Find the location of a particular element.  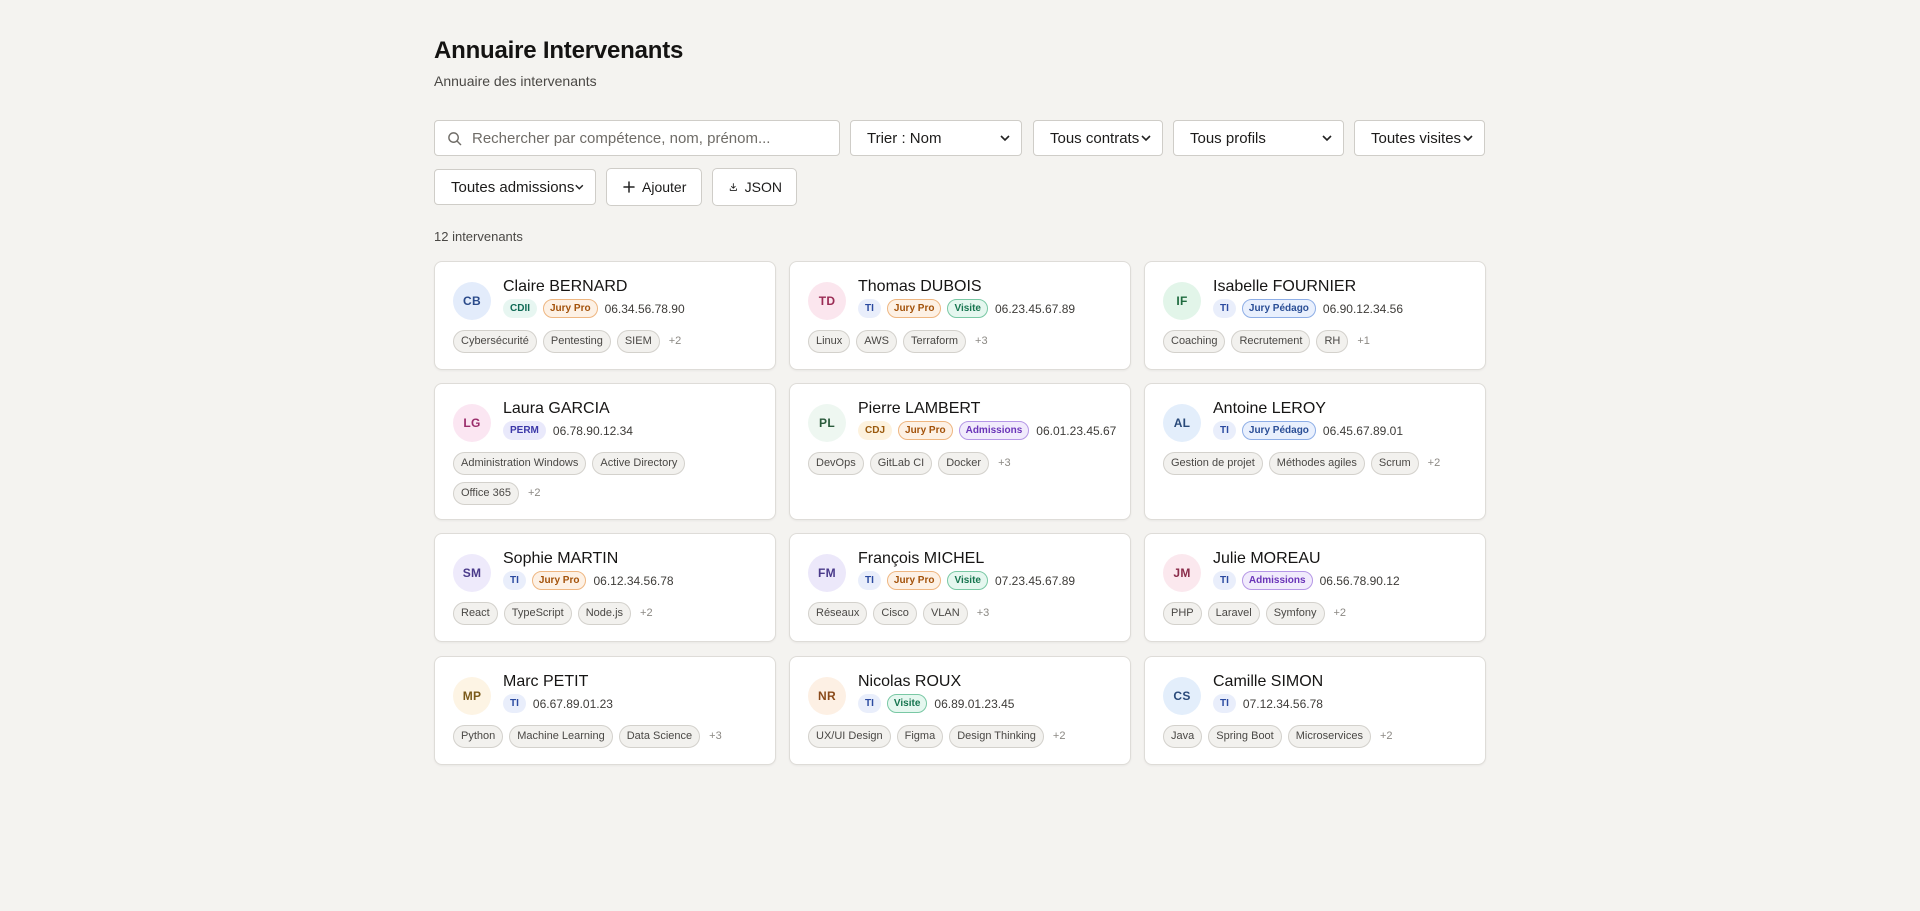

export-json-button: JSON is located at coordinates (754, 187).